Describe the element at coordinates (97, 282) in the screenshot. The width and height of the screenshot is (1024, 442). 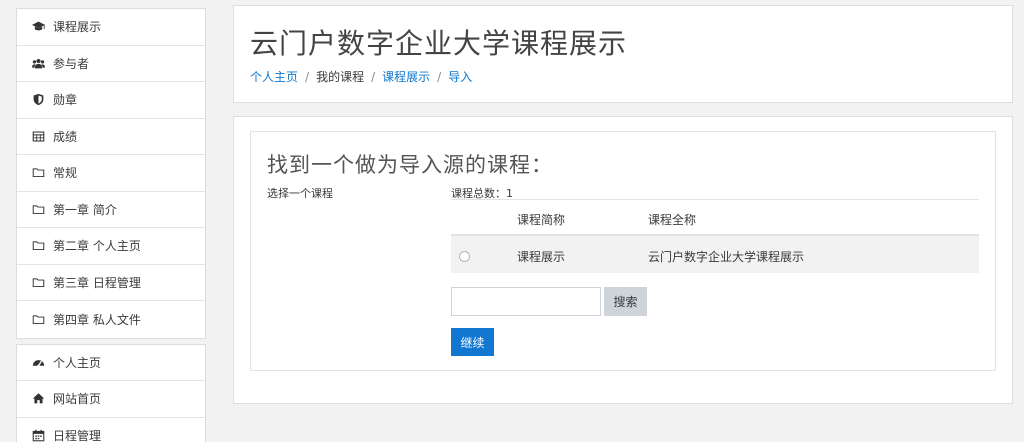
I see `sidebar-item-label: 第三章 日程管理` at that location.